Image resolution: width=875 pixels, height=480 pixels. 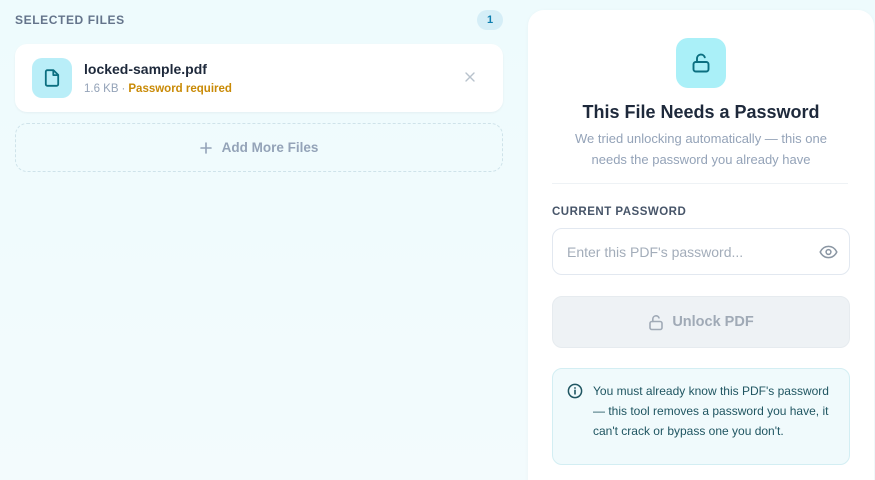 I want to click on file-name: locked-sample.pdf, so click(x=145, y=69).